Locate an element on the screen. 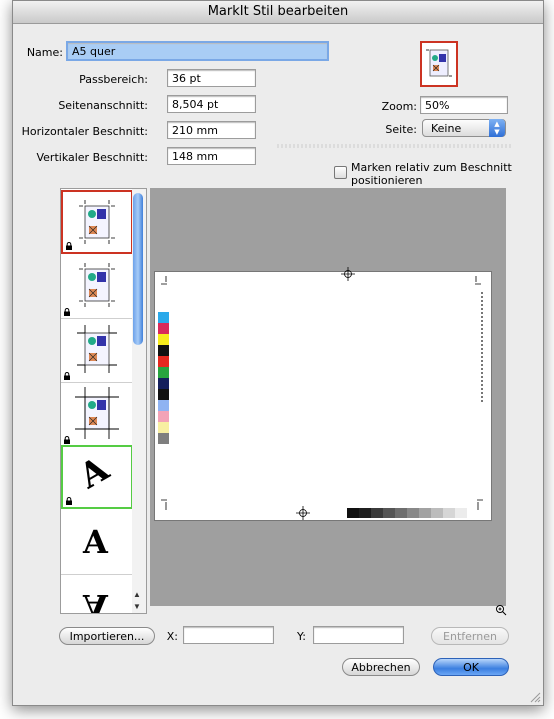 Image resolution: width=554 pixels, height=719 pixels. resize-grip-icon is located at coordinates (535, 697).